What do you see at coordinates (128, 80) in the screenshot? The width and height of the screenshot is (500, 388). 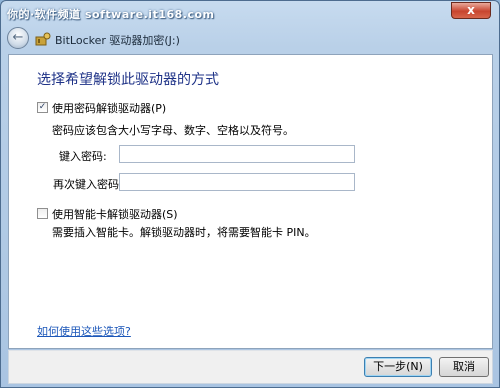 I see `page-heading: 选择希望解锁此驱动器的方式` at bounding box center [128, 80].